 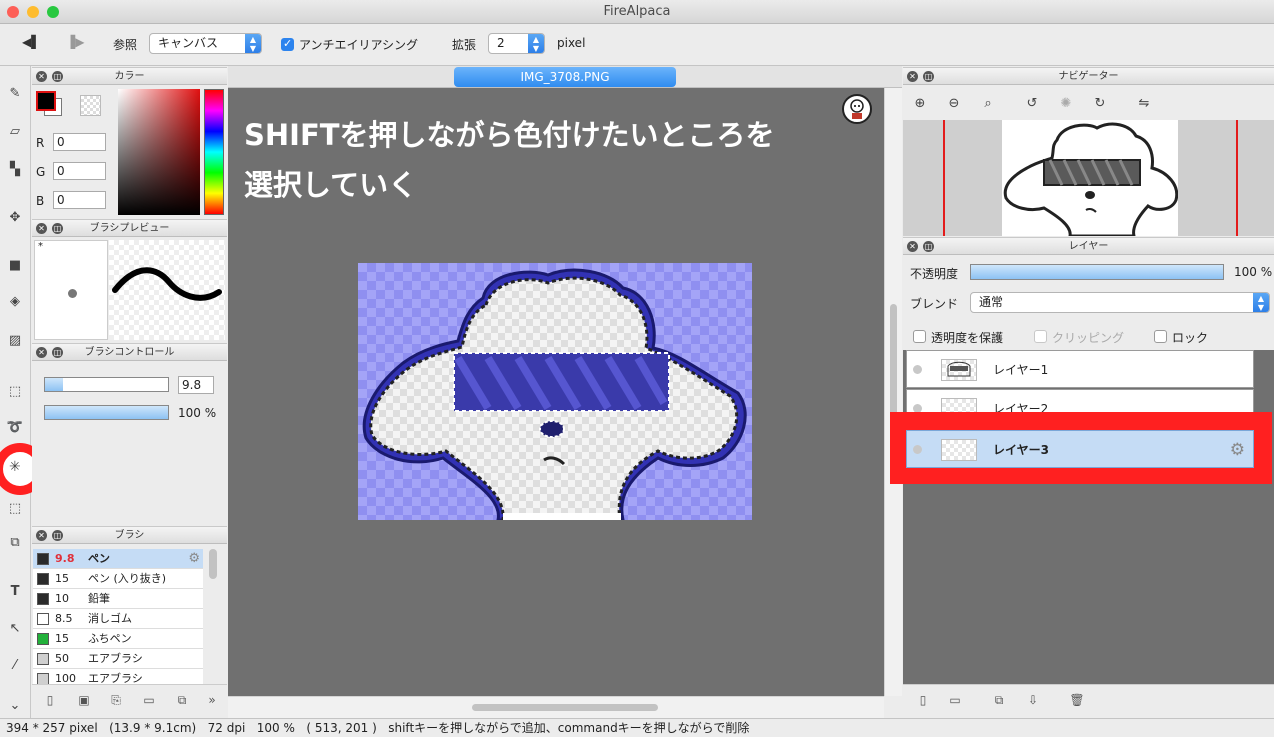 I want to click on magic-wand-tool-icon: ✳, so click(x=15, y=467).